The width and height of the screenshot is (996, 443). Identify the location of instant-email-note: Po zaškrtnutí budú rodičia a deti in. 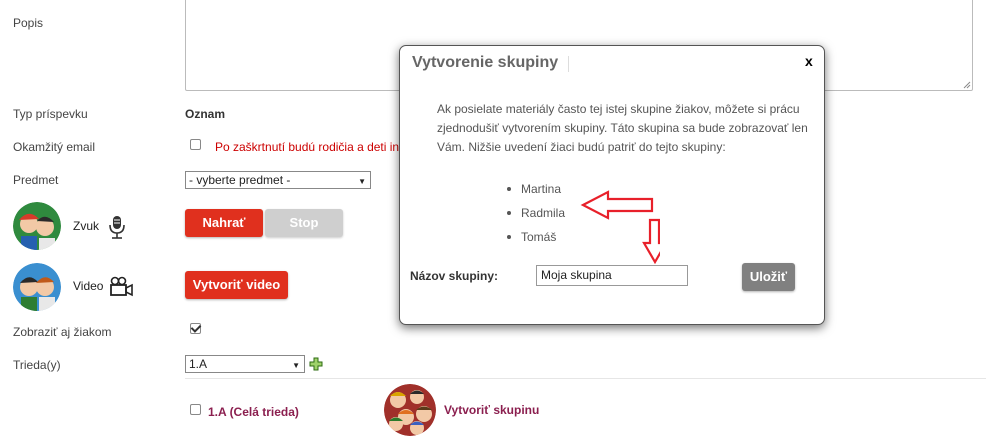
(307, 147).